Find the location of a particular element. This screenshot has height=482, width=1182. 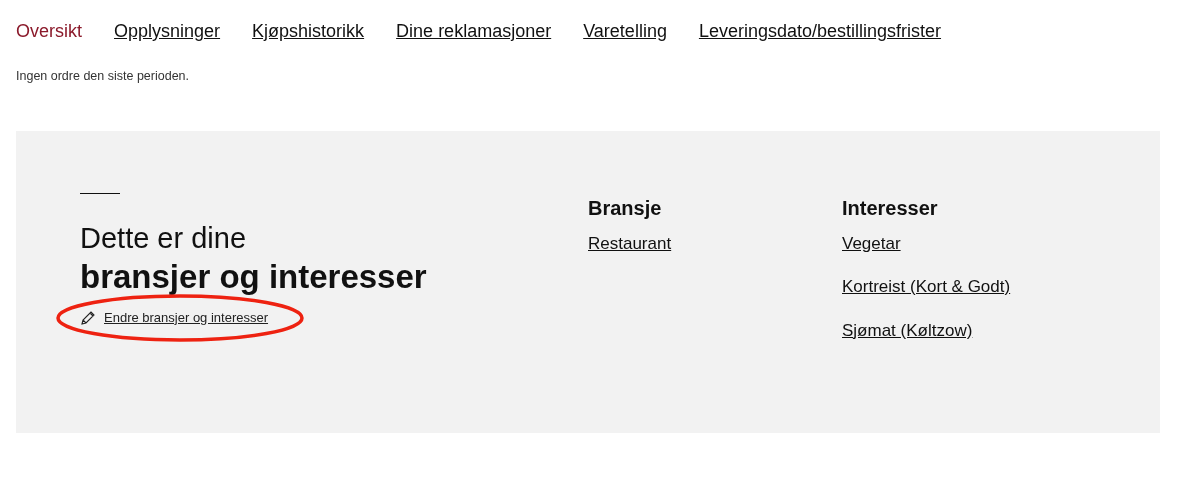

nav-tab: Dine reklamasjoner is located at coordinates (474, 31).